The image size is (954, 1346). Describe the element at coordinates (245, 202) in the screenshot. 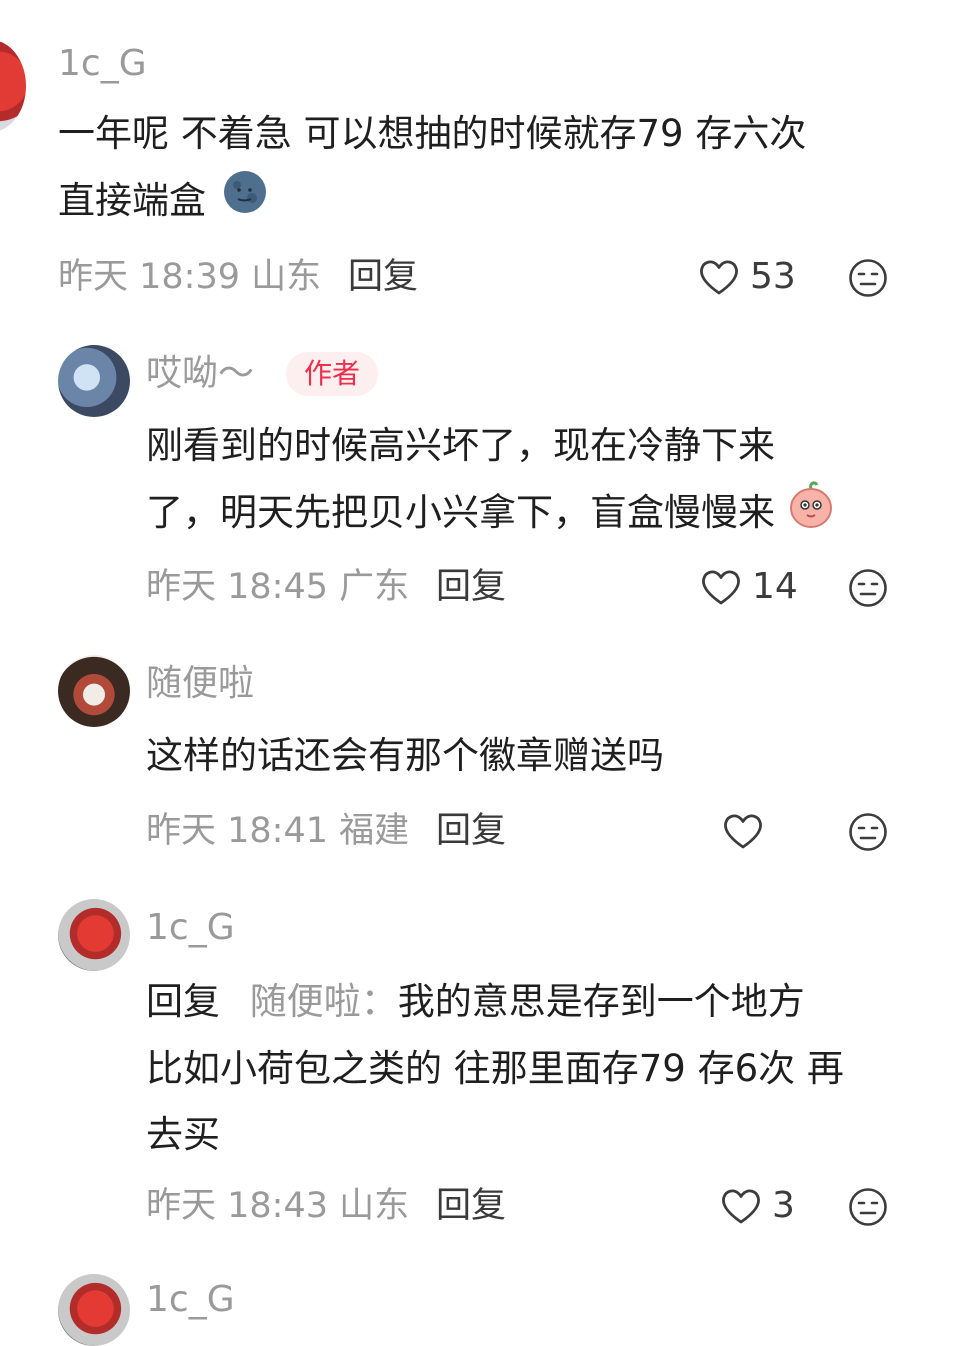

I see `moon-face-icon` at that location.